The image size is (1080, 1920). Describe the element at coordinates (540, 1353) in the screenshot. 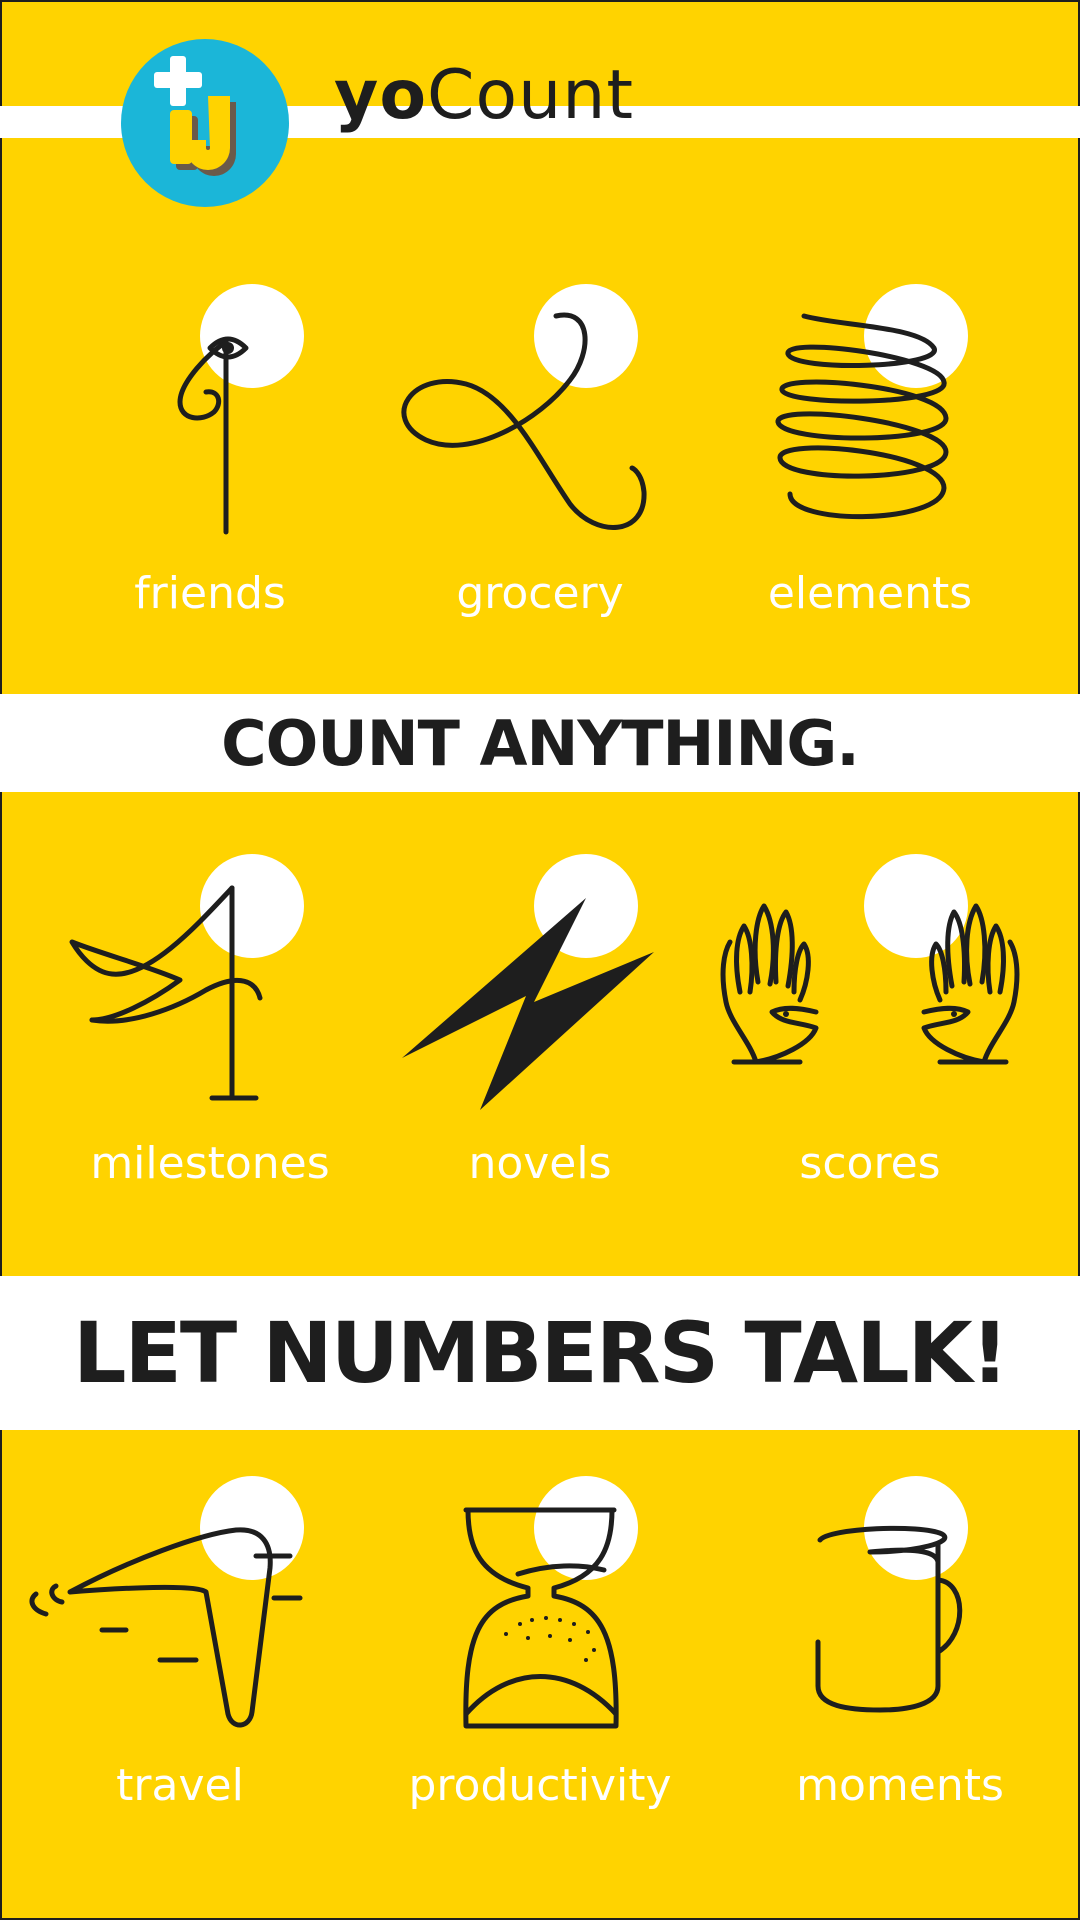

I see `tagline-let-numbers-talk: LET NUMBERS TALK!` at that location.